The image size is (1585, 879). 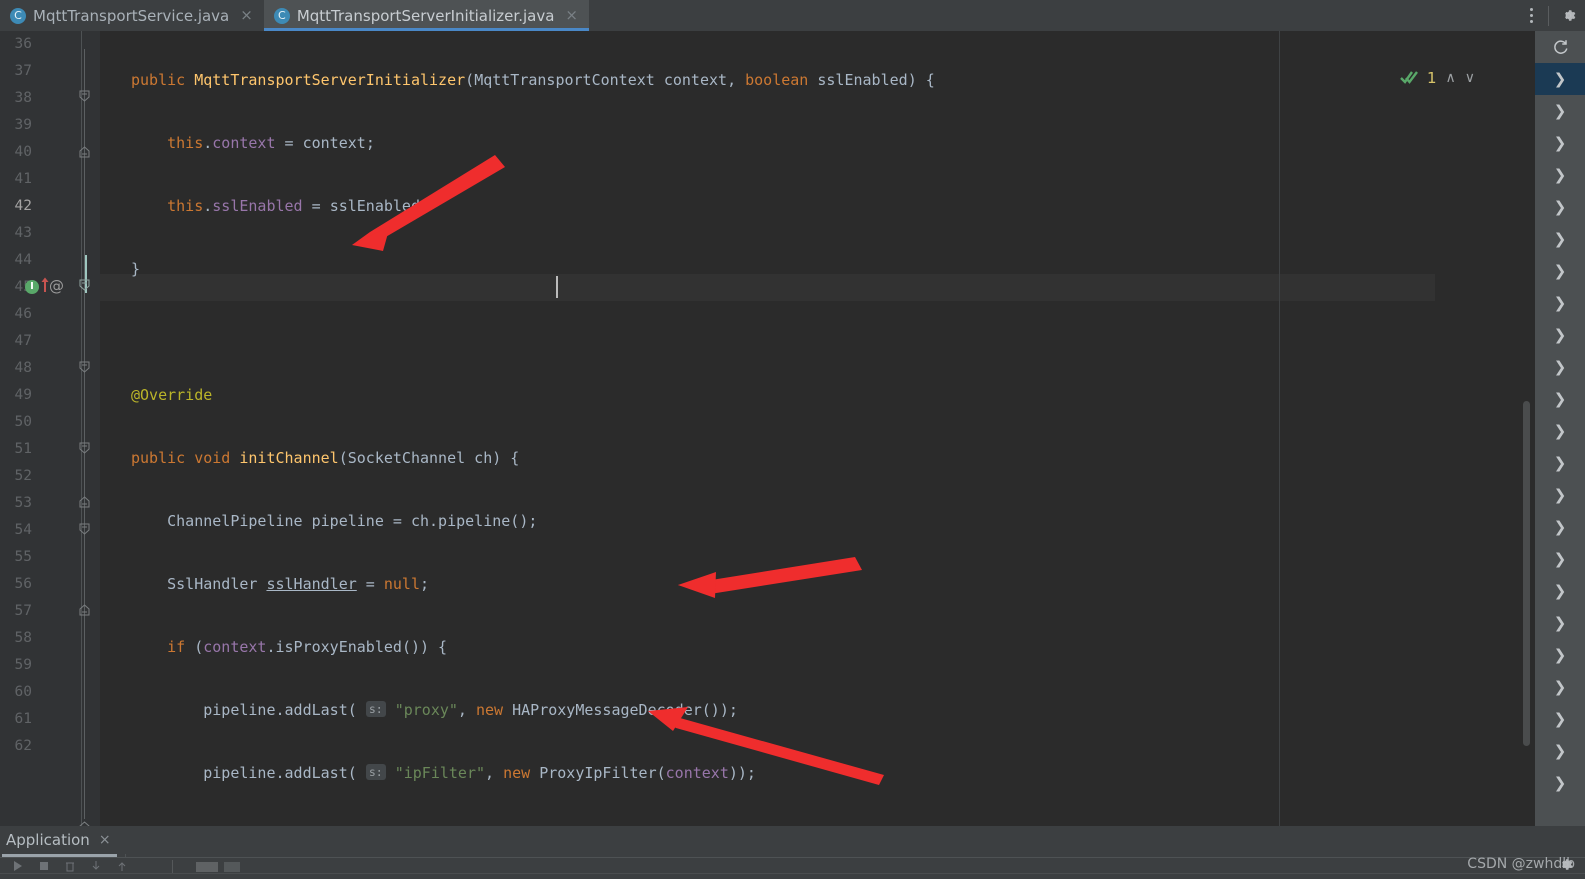 I want to click on line-number: 50, so click(x=23, y=422).